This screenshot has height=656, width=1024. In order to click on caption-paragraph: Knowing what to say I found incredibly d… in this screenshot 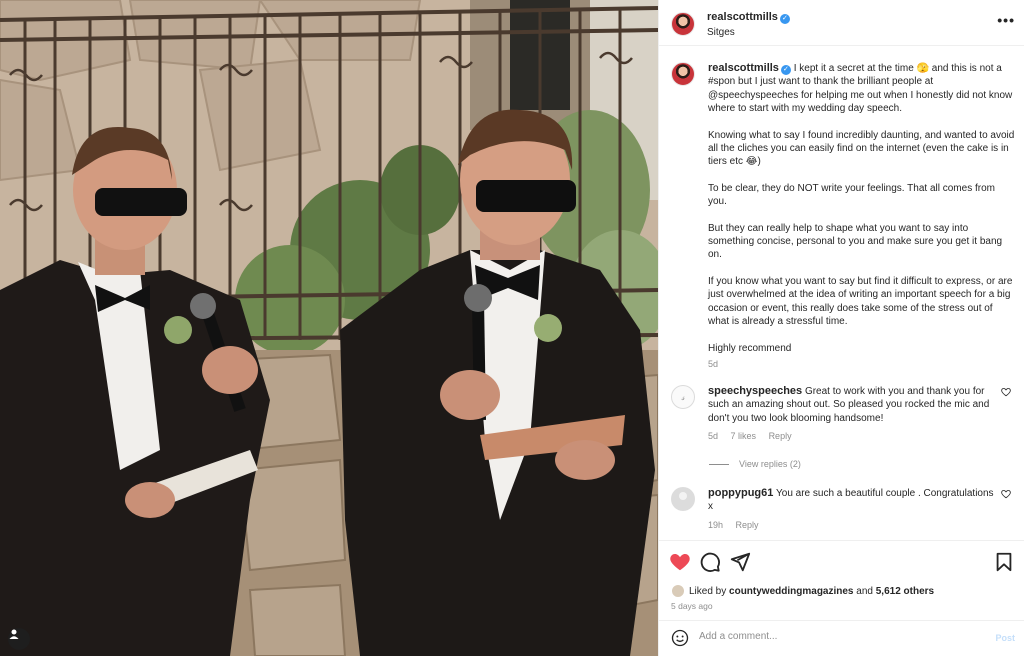, I will do `click(861, 148)`.